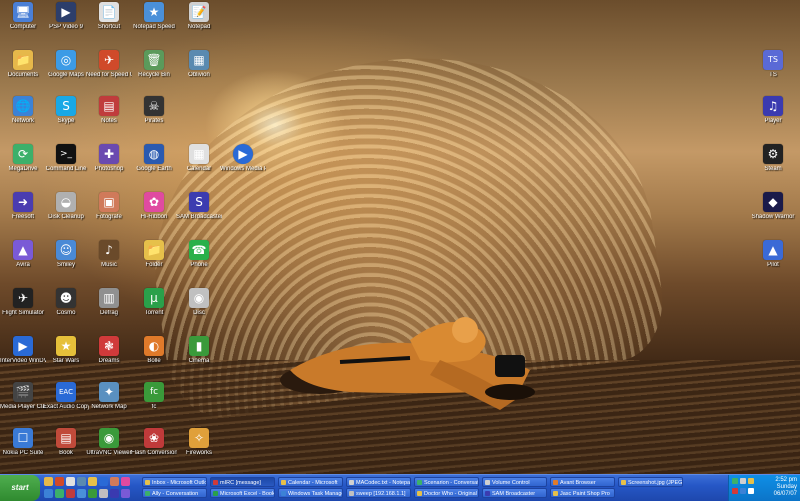 This screenshot has width=800, height=501. Describe the element at coordinates (174, 482) in the screenshot. I see `taskbar-button: Inbox - Microsoft Outlook` at that location.